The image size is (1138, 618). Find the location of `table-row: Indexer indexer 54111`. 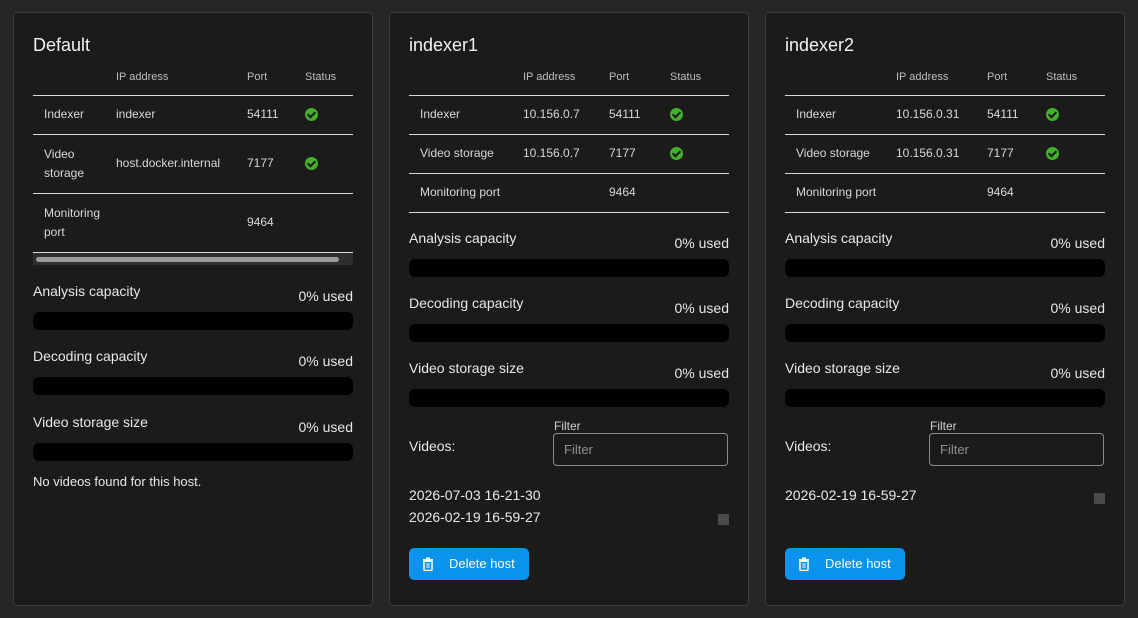

table-row: Indexer indexer 54111 is located at coordinates (193, 115).